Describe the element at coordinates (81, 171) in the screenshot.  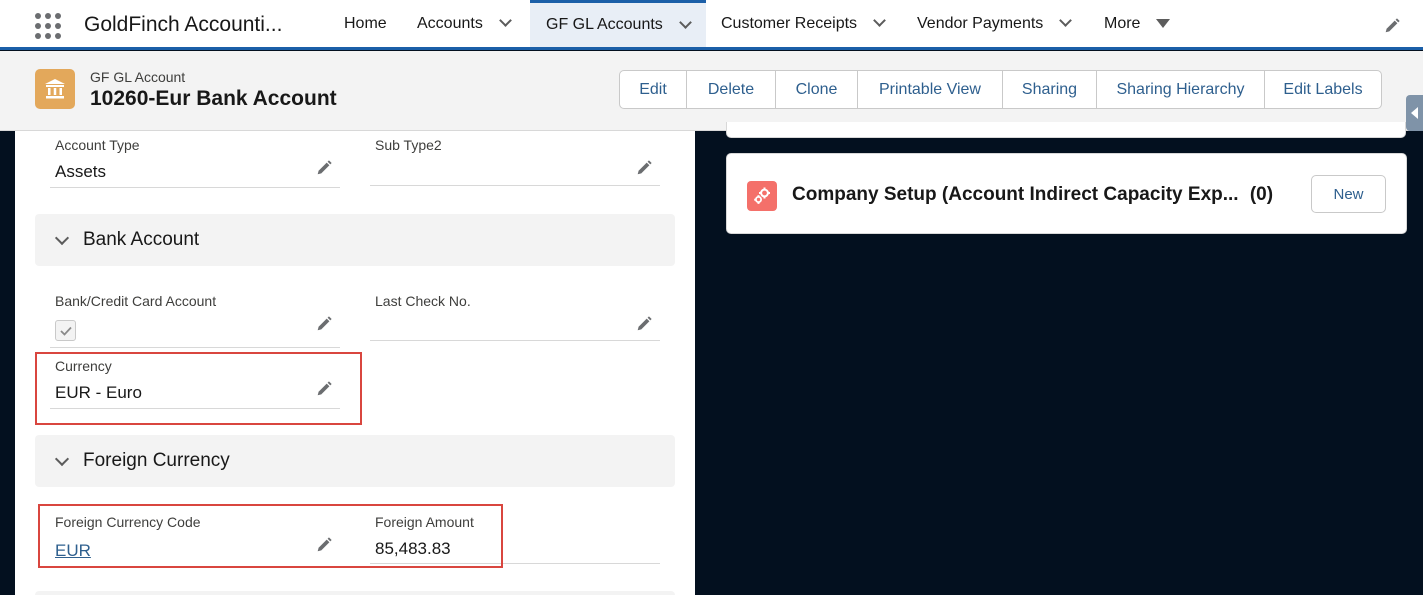
I see `field-value: Assets` at that location.